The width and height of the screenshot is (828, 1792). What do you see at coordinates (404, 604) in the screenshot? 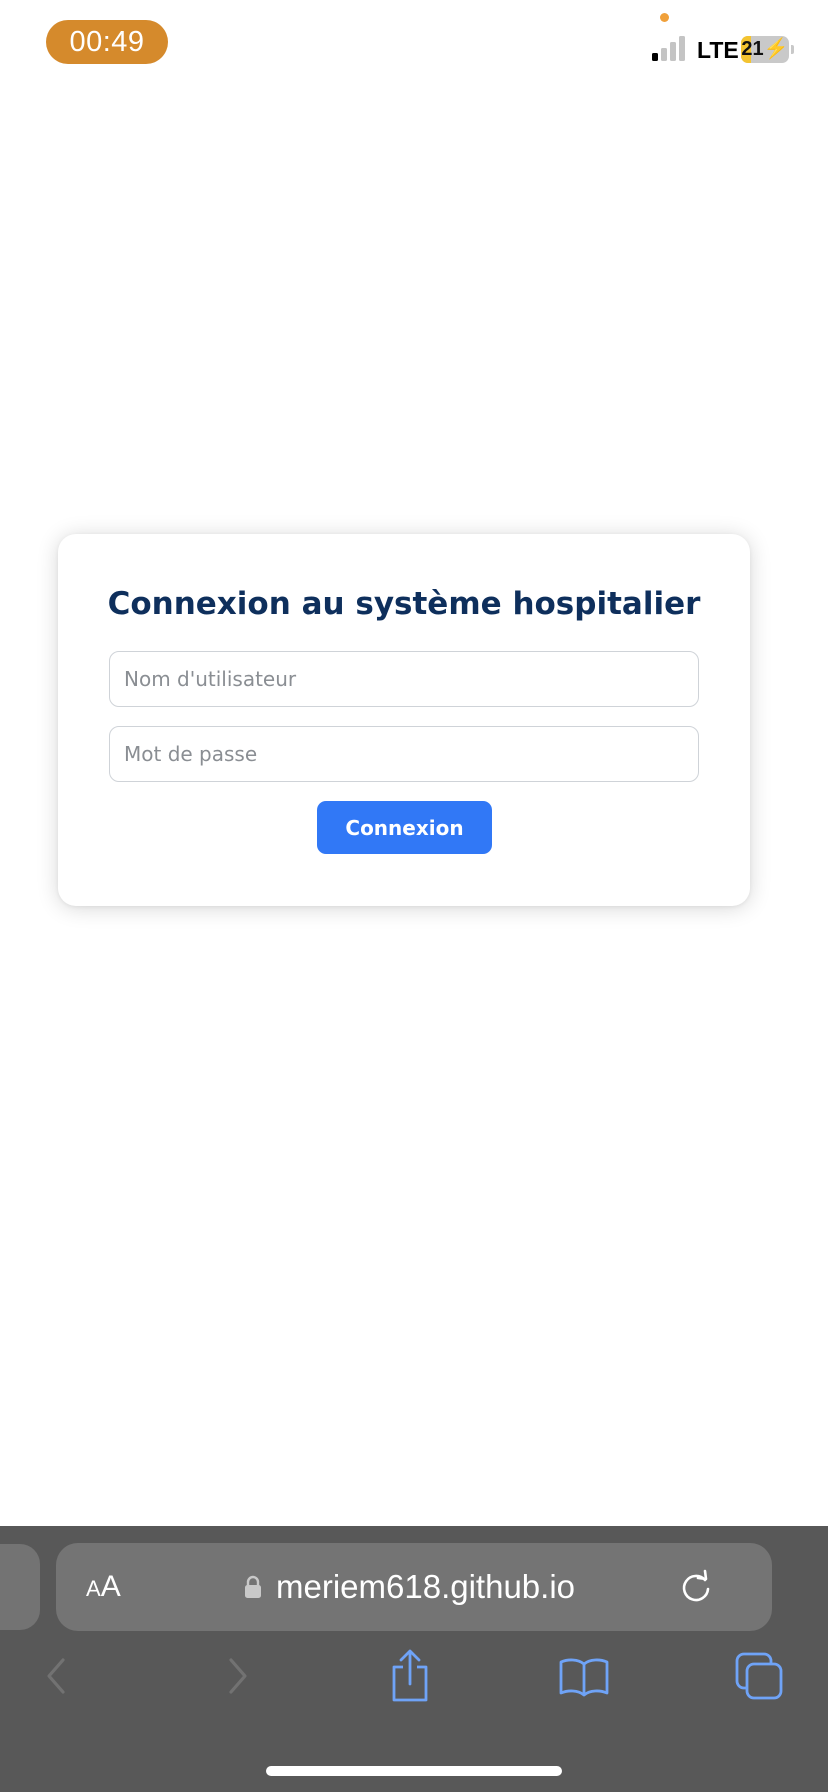
I see `login-title: Connexion au système hospitalier` at bounding box center [404, 604].